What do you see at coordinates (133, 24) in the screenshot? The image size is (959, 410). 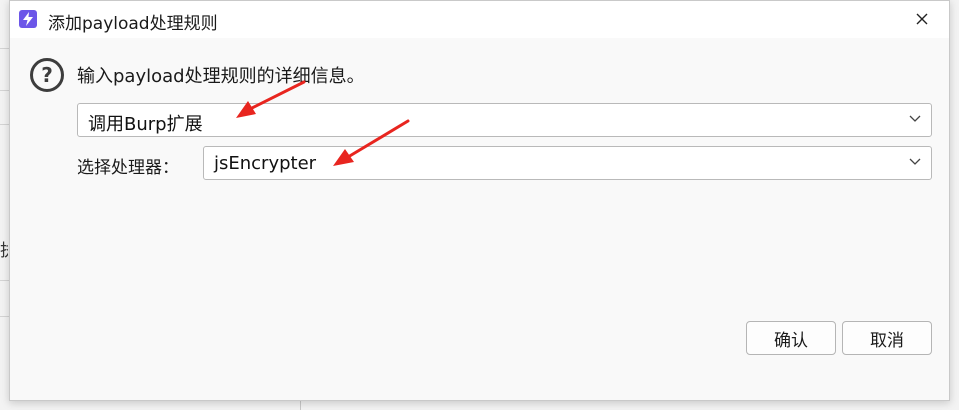 I see `dialog-title: 添加payload处理规则` at bounding box center [133, 24].